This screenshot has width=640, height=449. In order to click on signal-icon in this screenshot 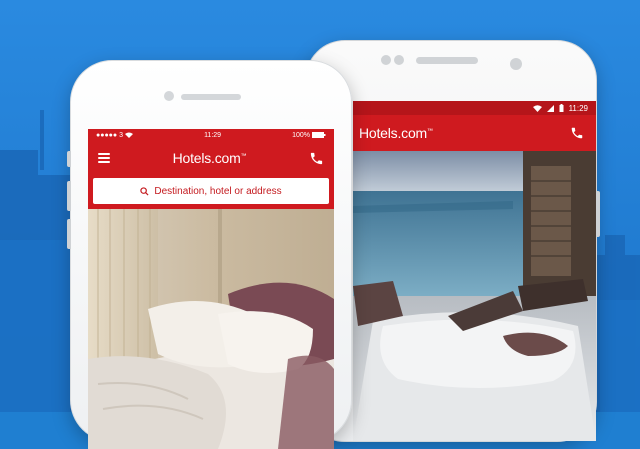, I will do `click(550, 108)`.